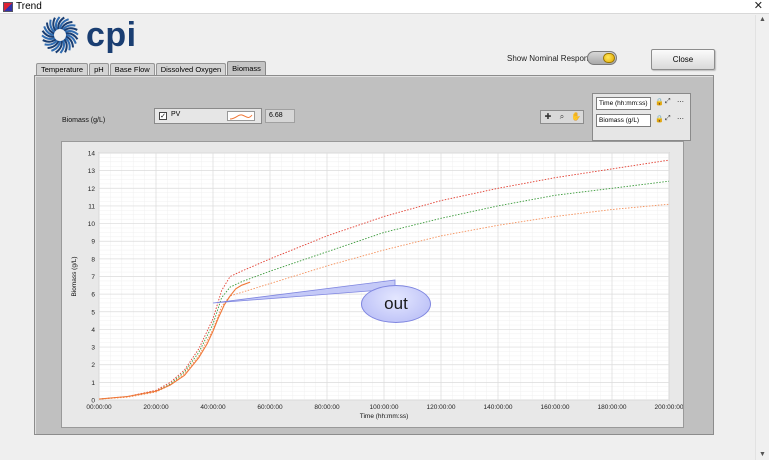 The width and height of the screenshot is (769, 460). What do you see at coordinates (441, 407) in the screenshot?
I see `x-tick-label: 120:00:00` at bounding box center [441, 407].